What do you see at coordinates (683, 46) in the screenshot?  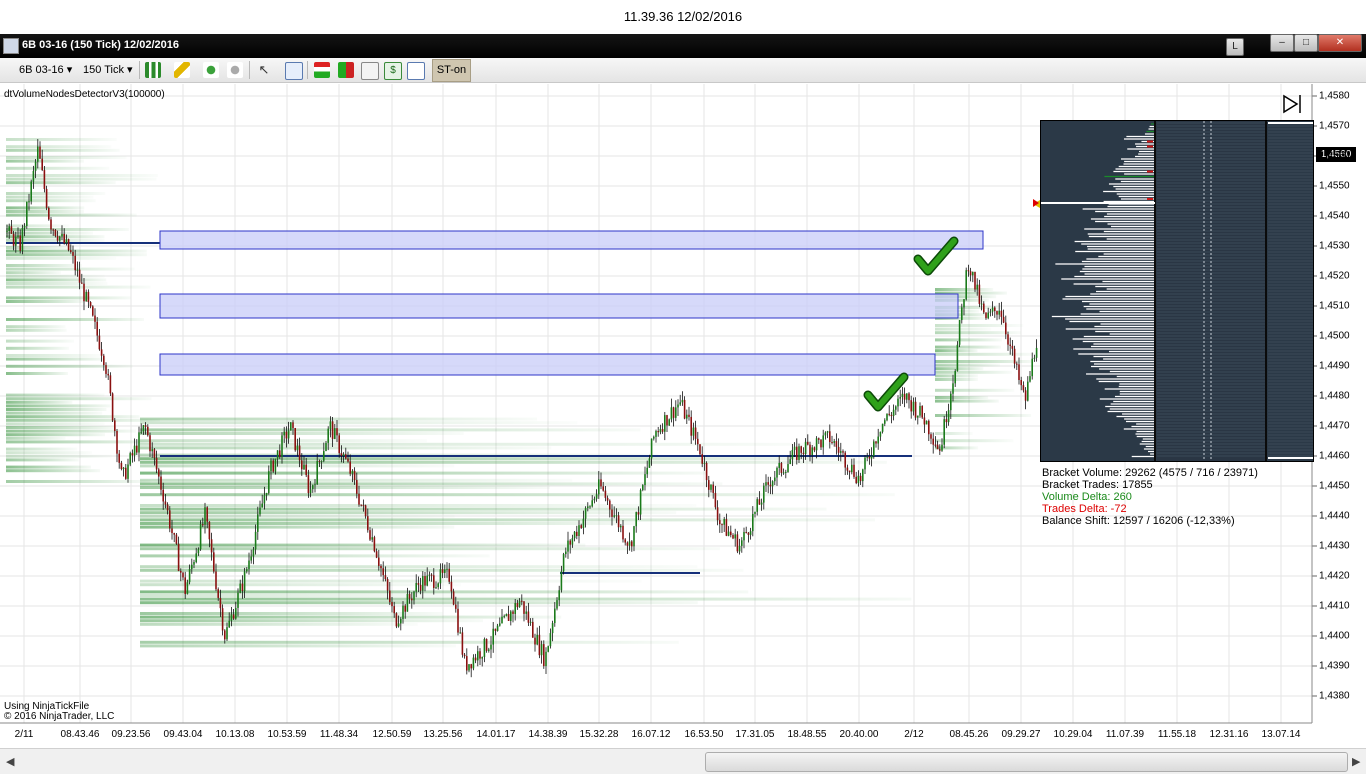 I see `chart-window-titlebar: 6B 03-16 (150 Tick) 12/02/2016 L – □ ✕` at bounding box center [683, 46].